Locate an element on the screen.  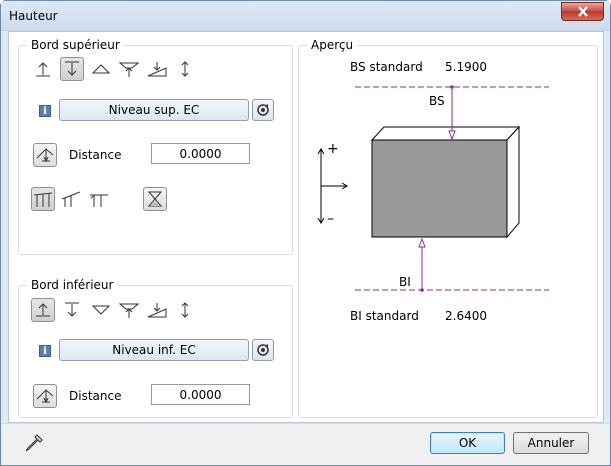
roof-flat-button is located at coordinates (43, 199).